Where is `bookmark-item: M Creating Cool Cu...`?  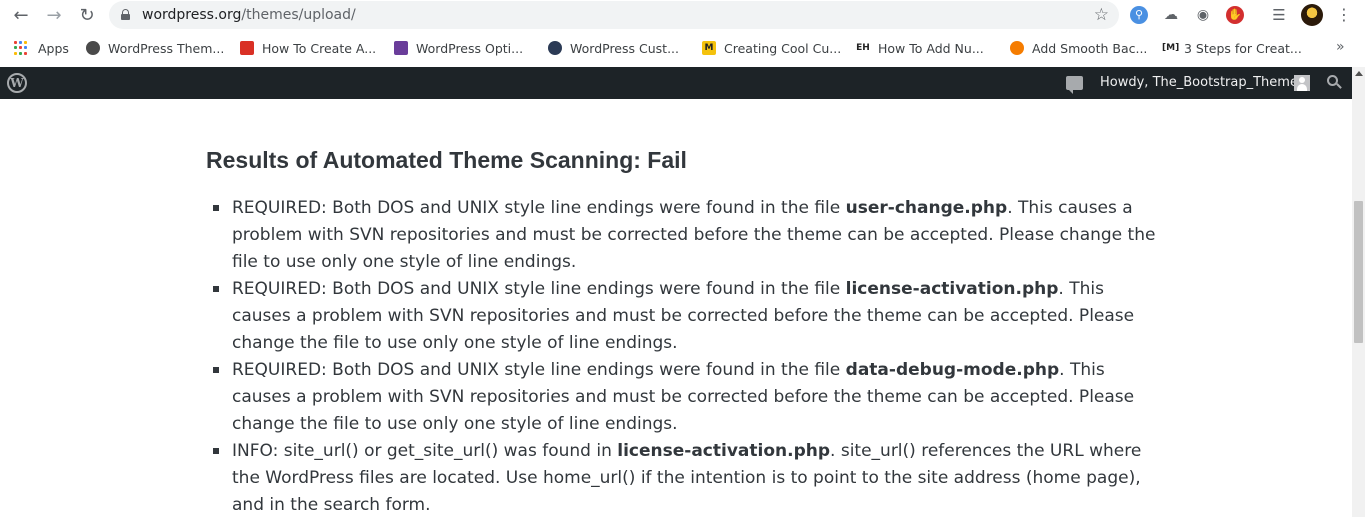
bookmark-item: M Creating Cool Cu... is located at coordinates (771, 48).